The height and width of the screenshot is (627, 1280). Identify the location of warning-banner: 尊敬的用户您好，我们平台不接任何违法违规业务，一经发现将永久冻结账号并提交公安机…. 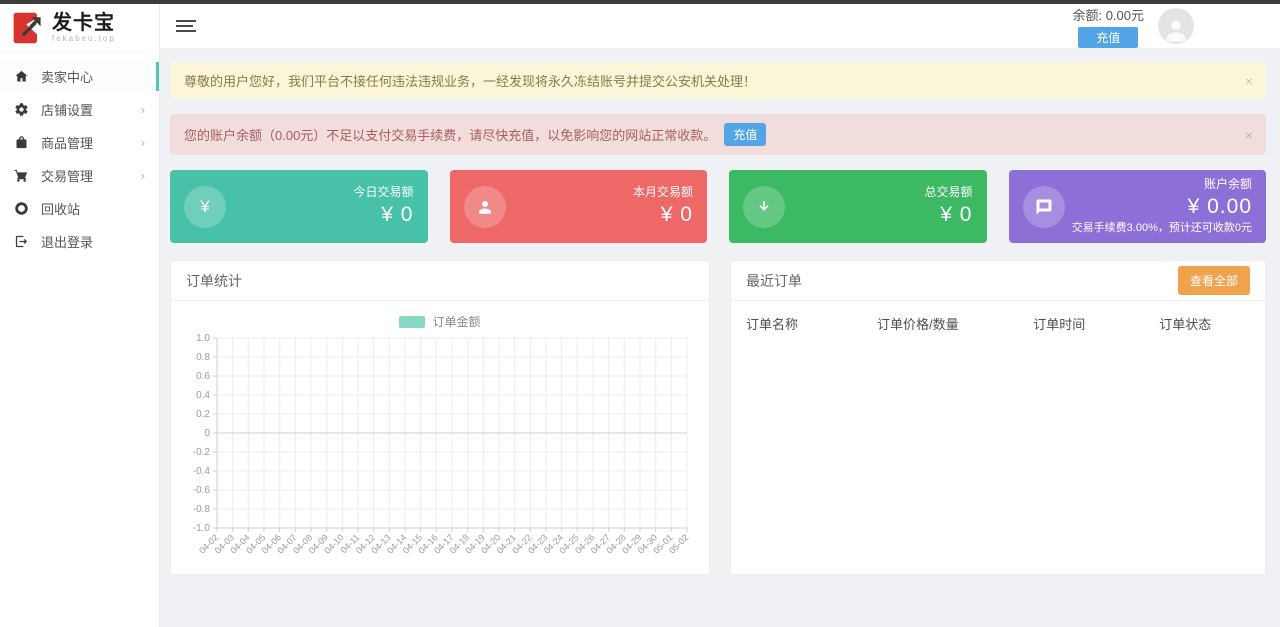
(718, 80).